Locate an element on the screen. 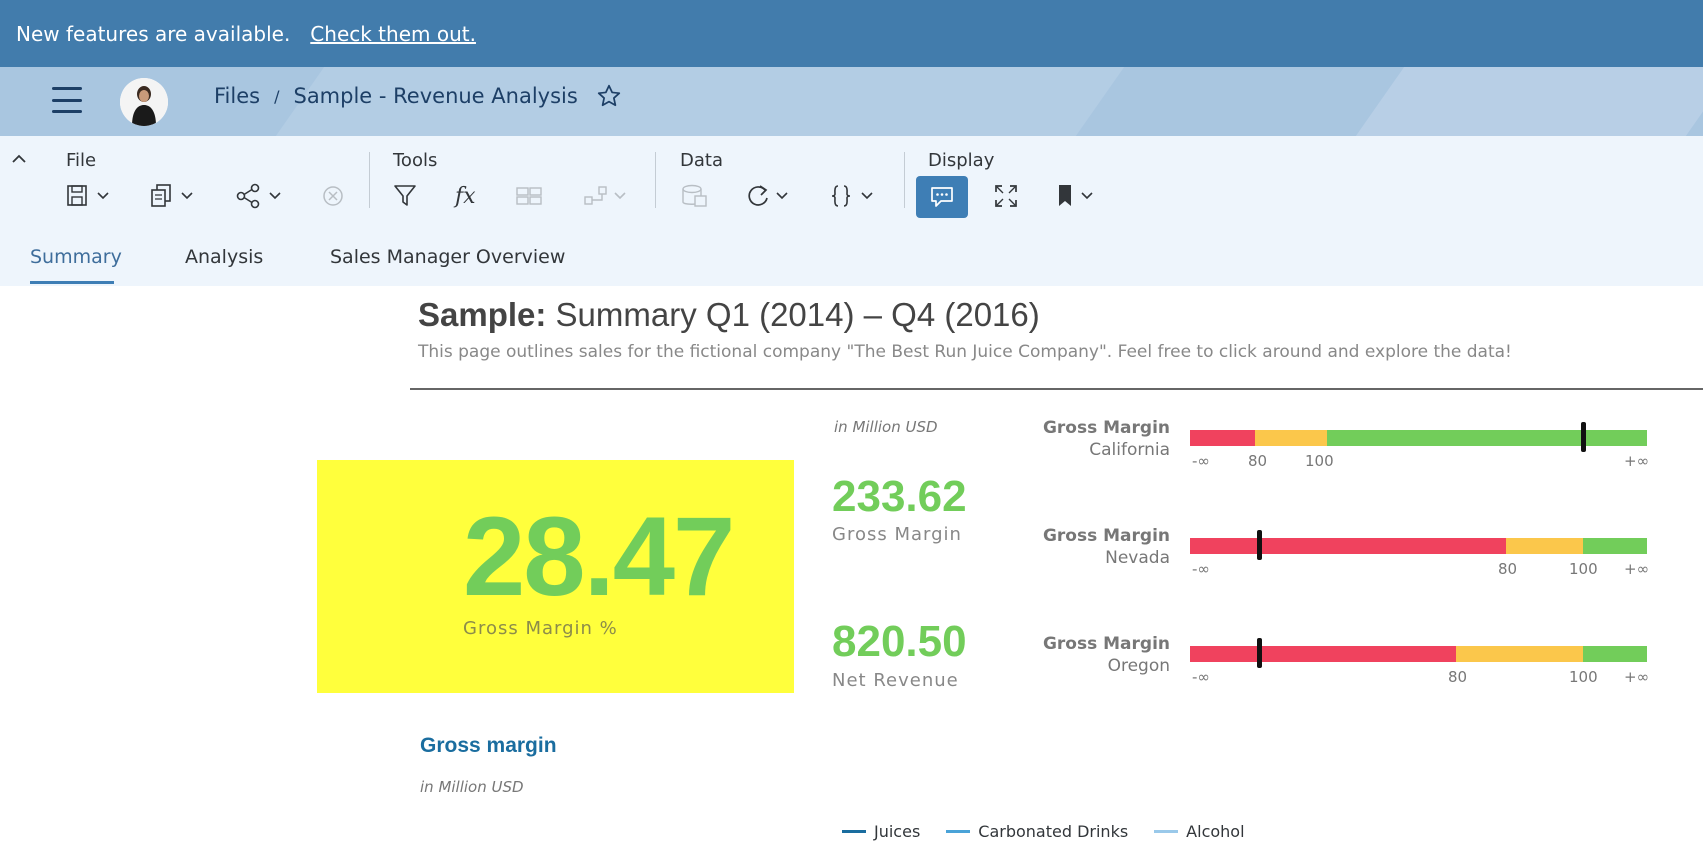  legend-label: Alcohol is located at coordinates (1215, 831).